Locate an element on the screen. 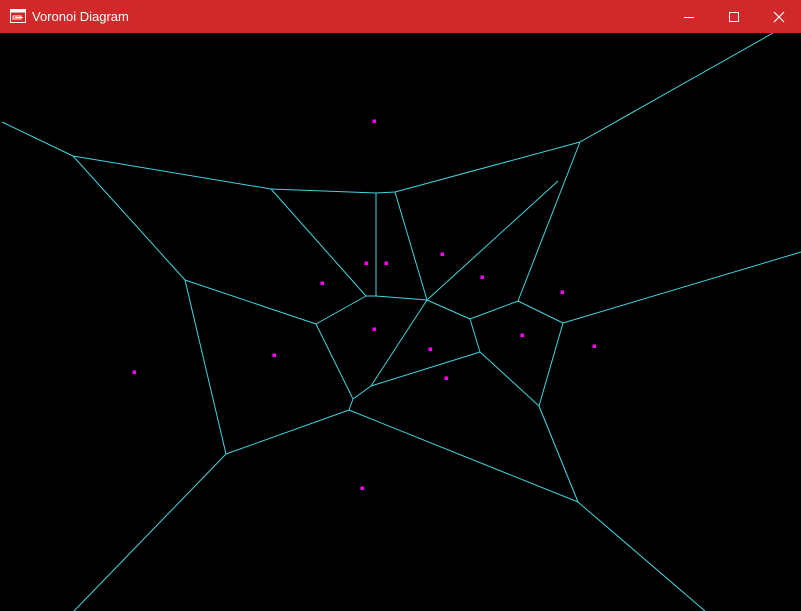  minimize-icon is located at coordinates (689, 17).